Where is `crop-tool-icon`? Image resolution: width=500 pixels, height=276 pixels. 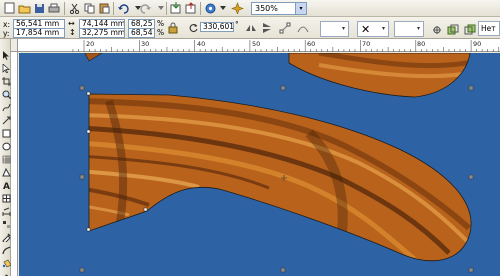
crop-tool-icon is located at coordinates (6, 81).